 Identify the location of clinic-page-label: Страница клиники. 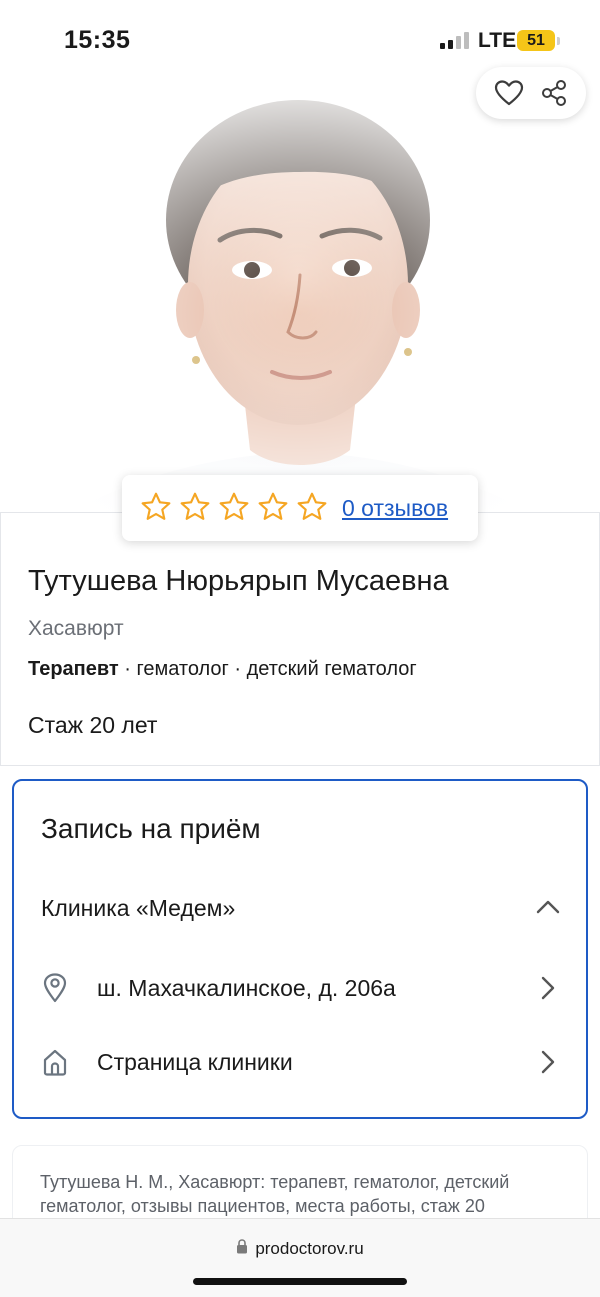
(195, 1061).